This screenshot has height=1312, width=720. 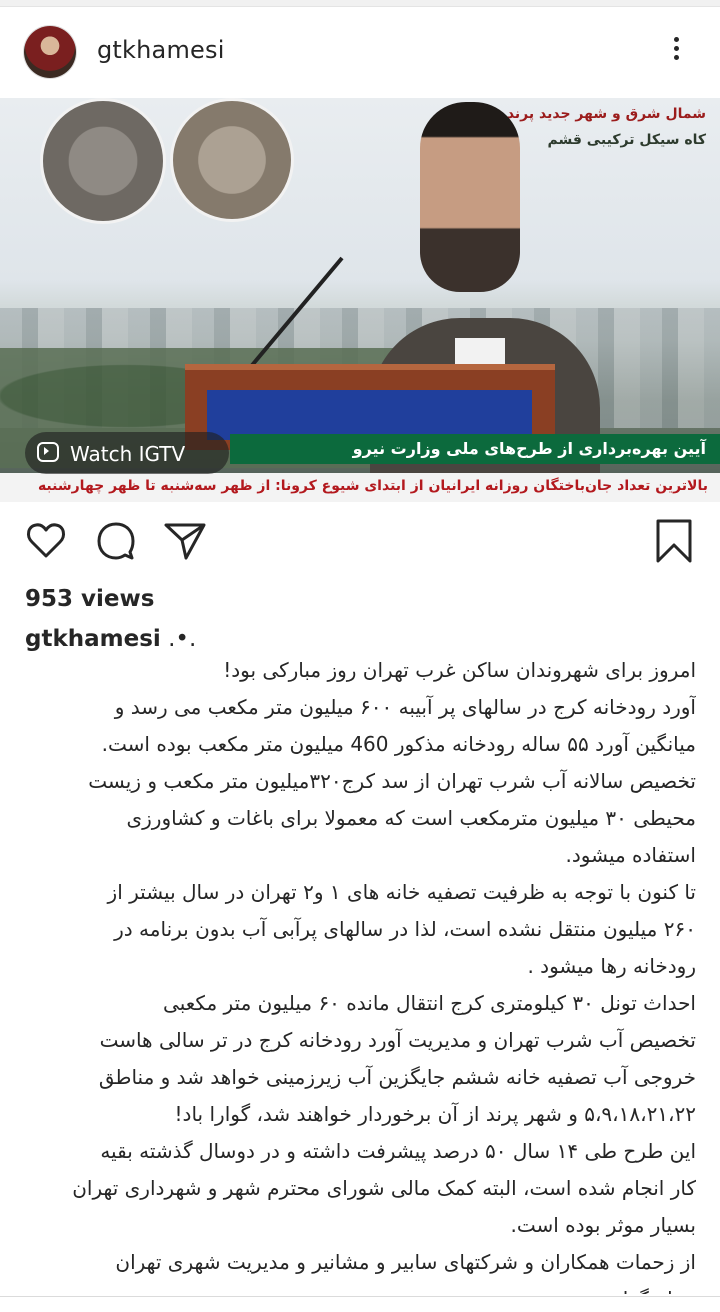 I want to click on bookmark-icon, so click(x=674, y=543).